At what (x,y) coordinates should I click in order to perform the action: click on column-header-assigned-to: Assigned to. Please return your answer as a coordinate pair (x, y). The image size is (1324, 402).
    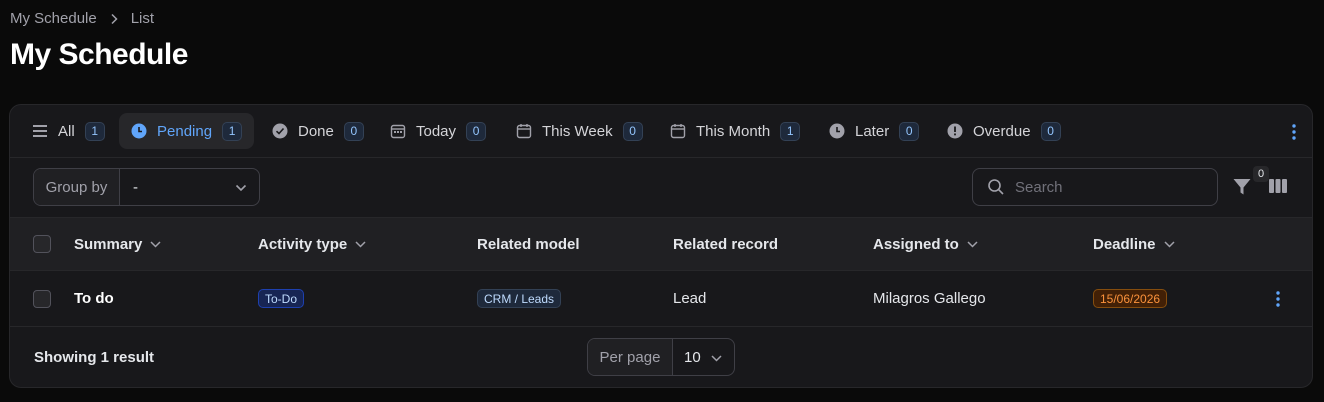
    Looking at the image, I should click on (925, 244).